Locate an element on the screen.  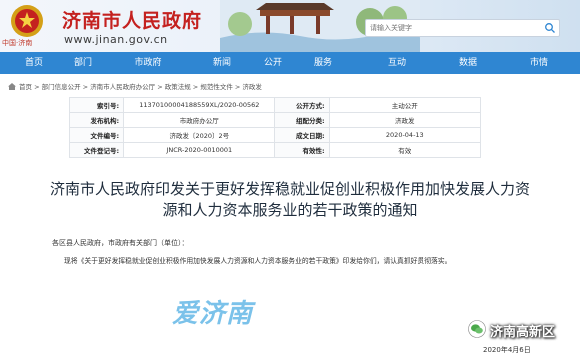
table-row: 发布机构: 市政府办公厅 组配分类: 济政发 is located at coordinates (275, 120).